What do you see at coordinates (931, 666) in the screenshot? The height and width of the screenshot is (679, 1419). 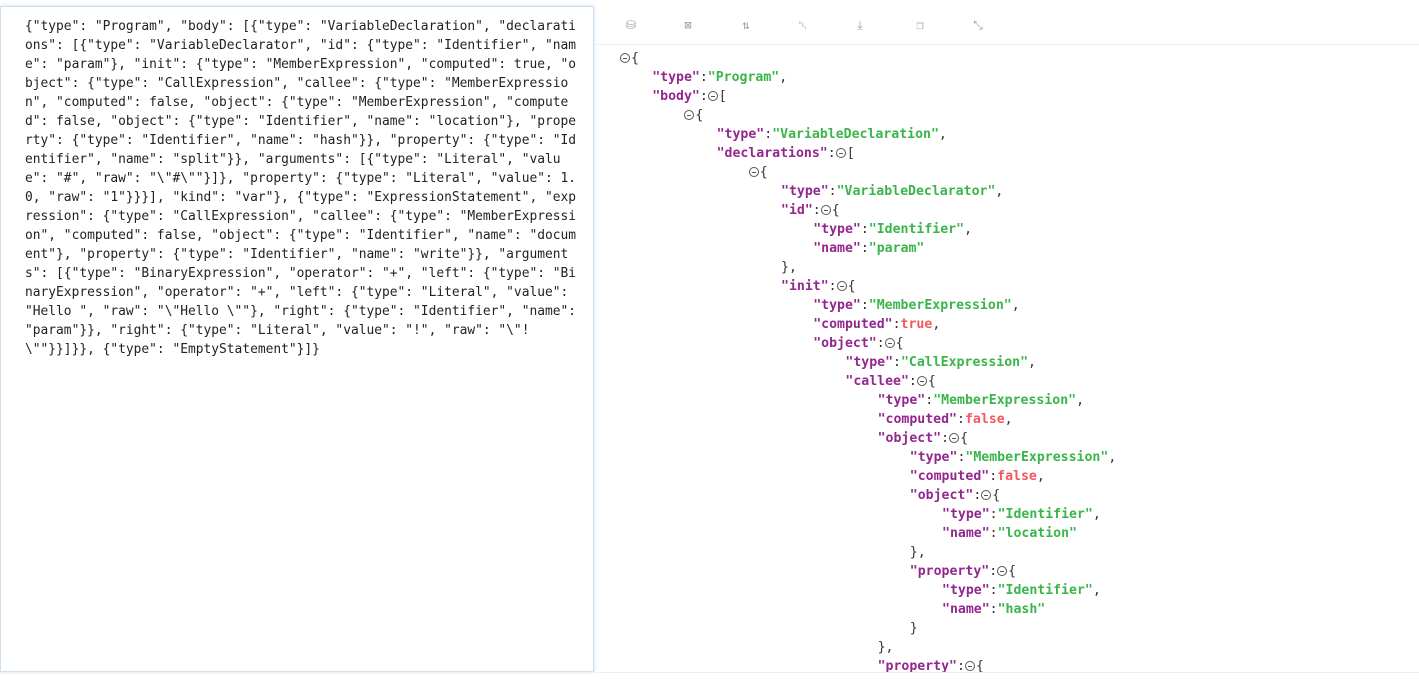 I see `tree-row: "property":{` at bounding box center [931, 666].